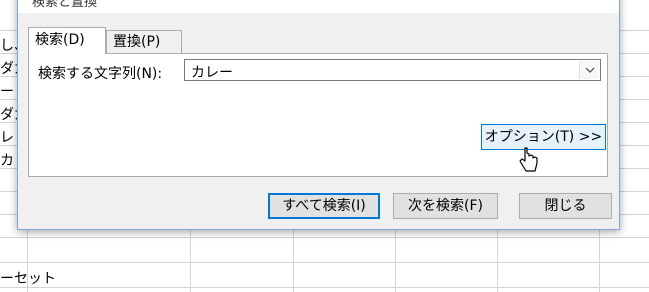 This screenshot has height=292, width=649. I want to click on find-what-combobox: カレー, so click(392, 70).